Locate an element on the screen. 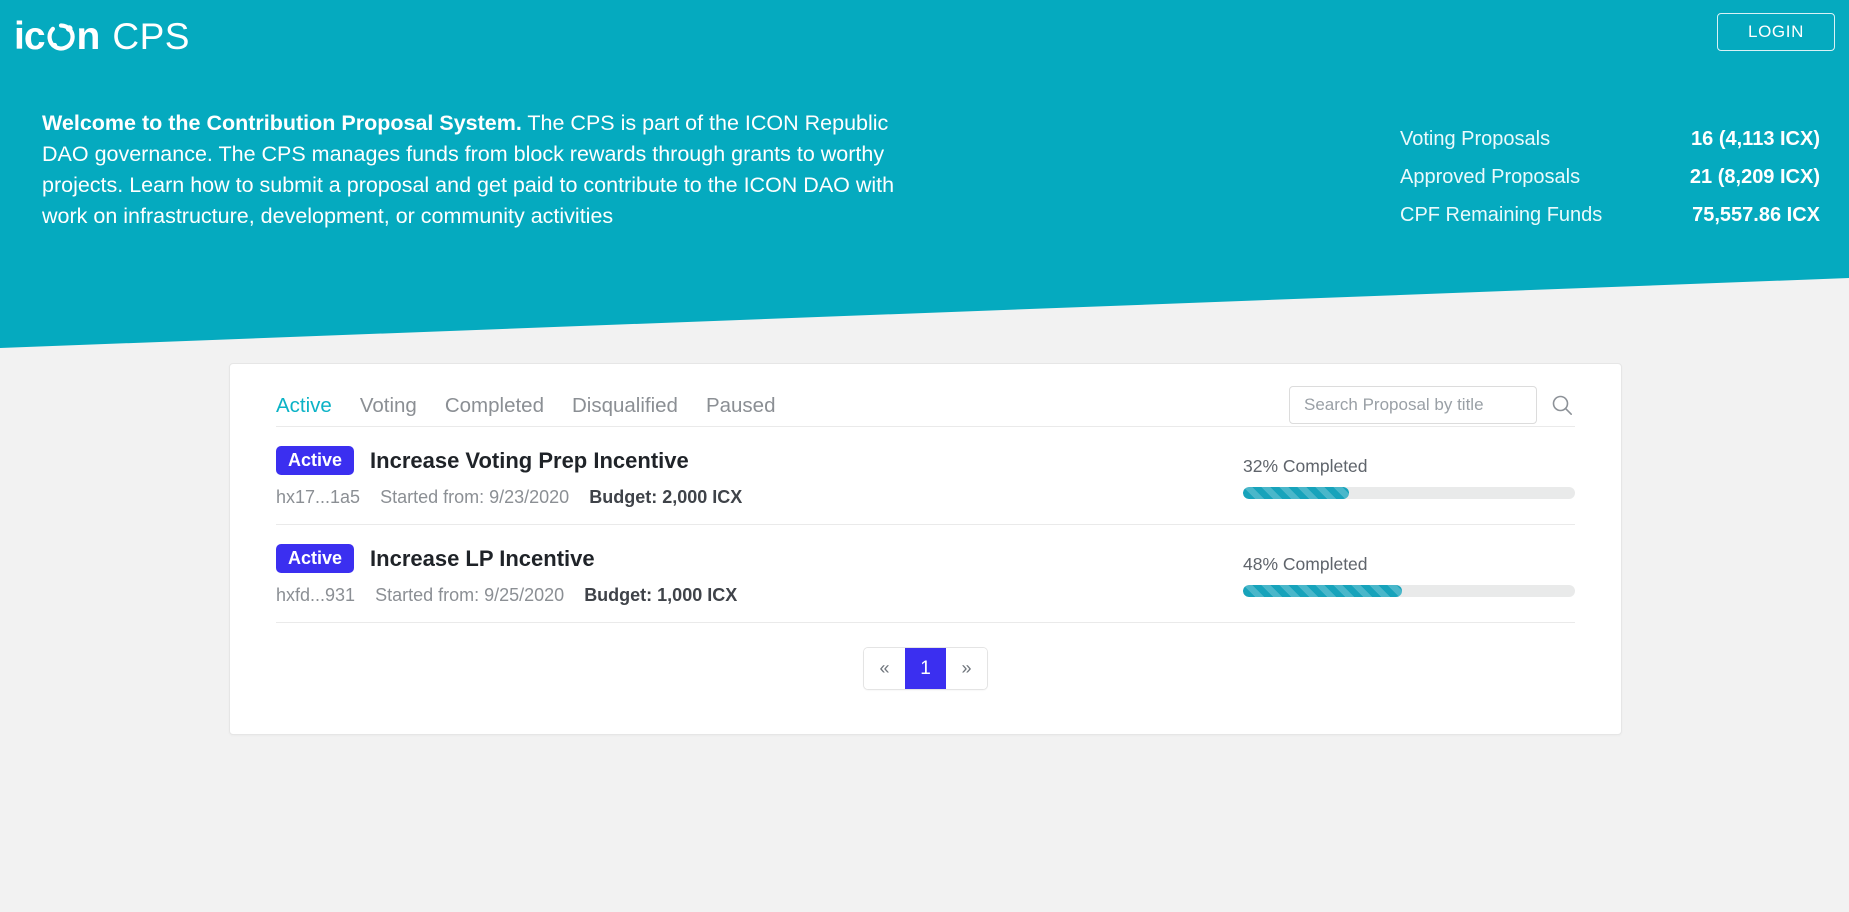 The width and height of the screenshot is (1849, 912). brand-logo-text: ic n is located at coordinates (57, 36).